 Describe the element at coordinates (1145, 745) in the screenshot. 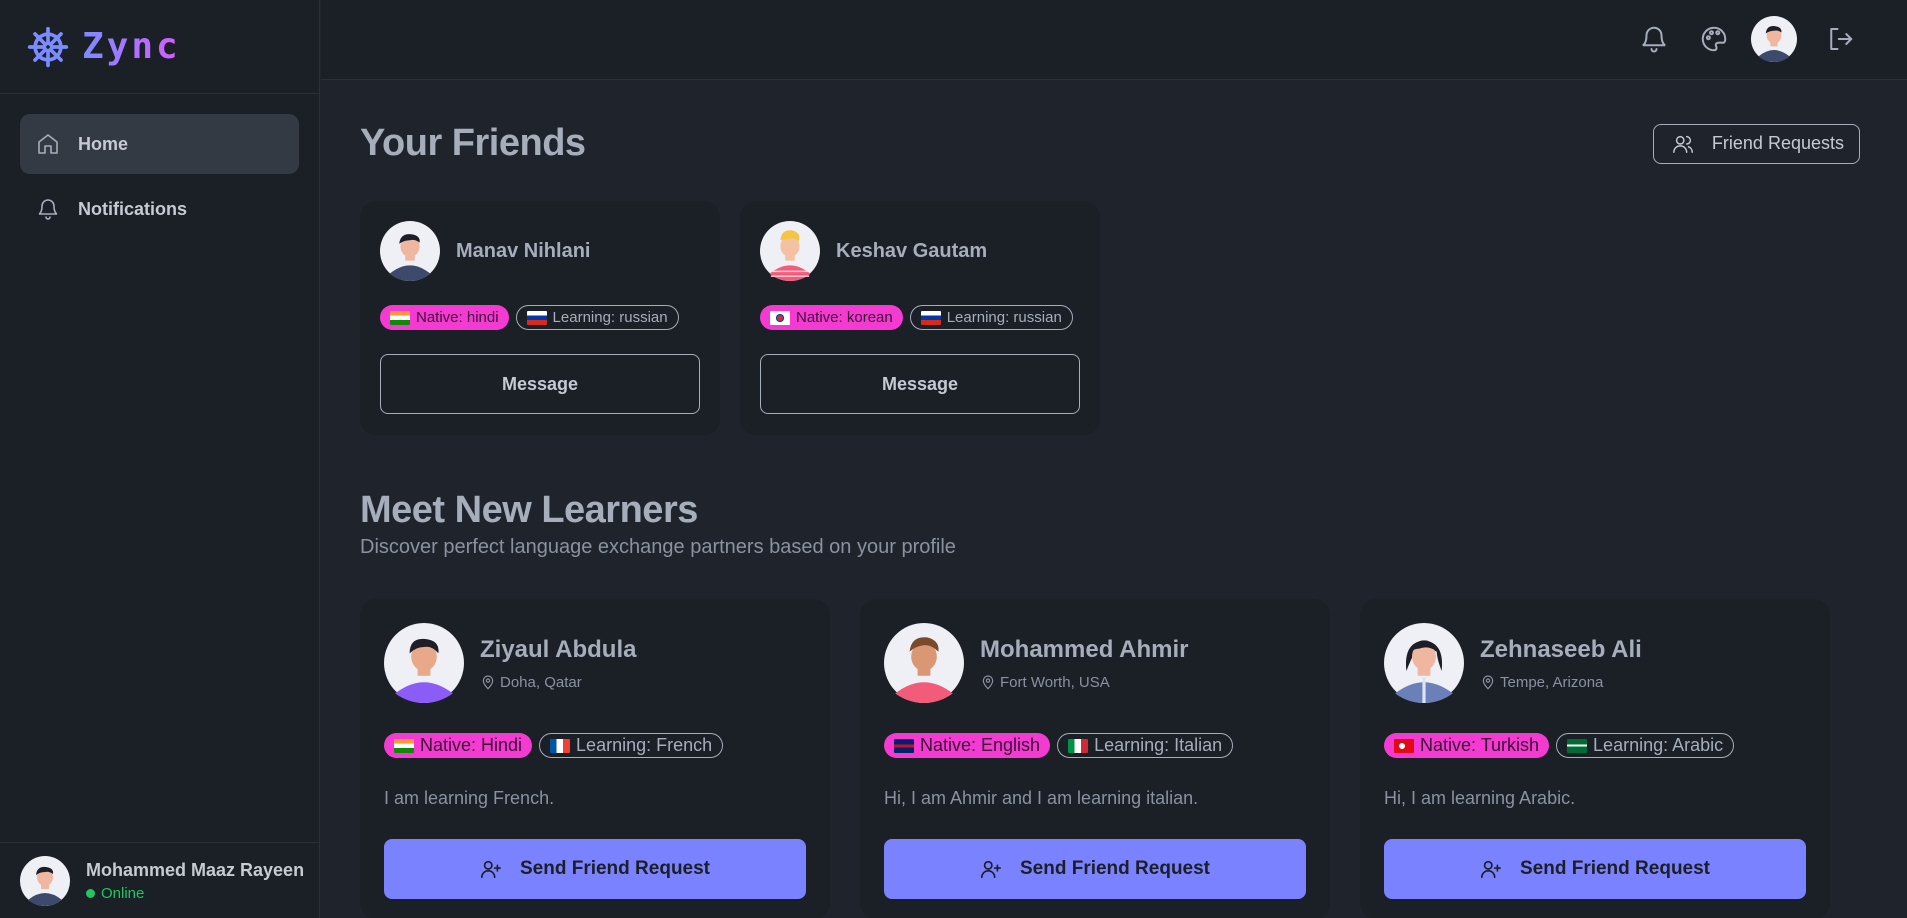

I see `learning-language-badge: Learning: Italian` at that location.